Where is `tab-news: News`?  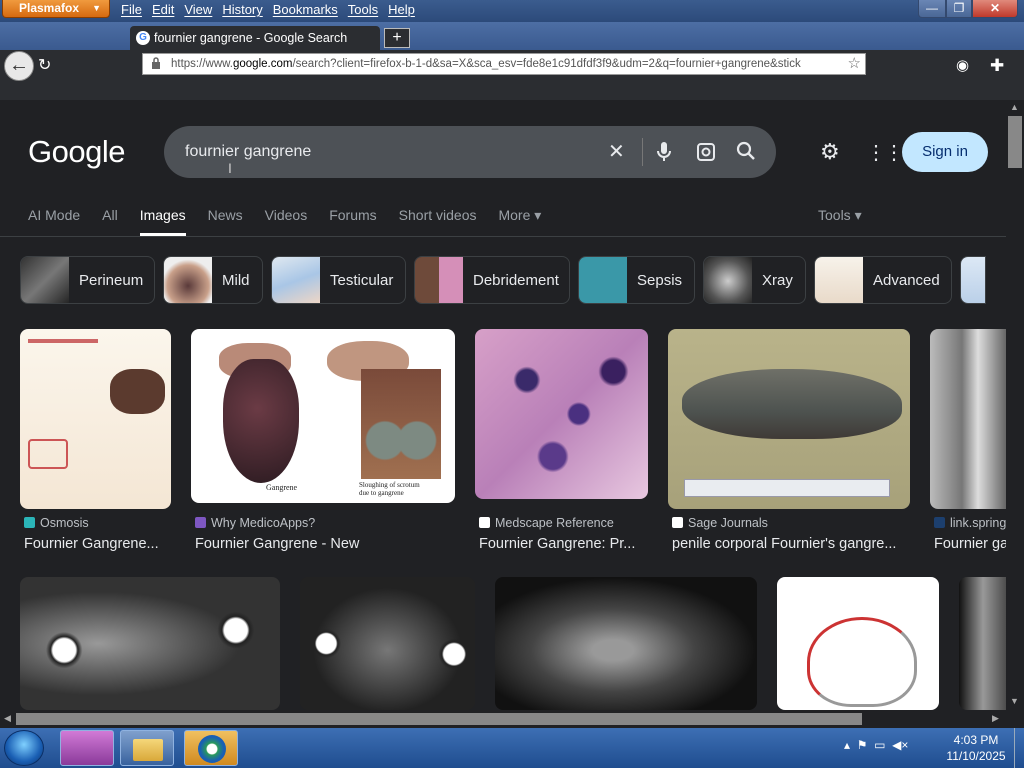
tab-news: News is located at coordinates (225, 215).